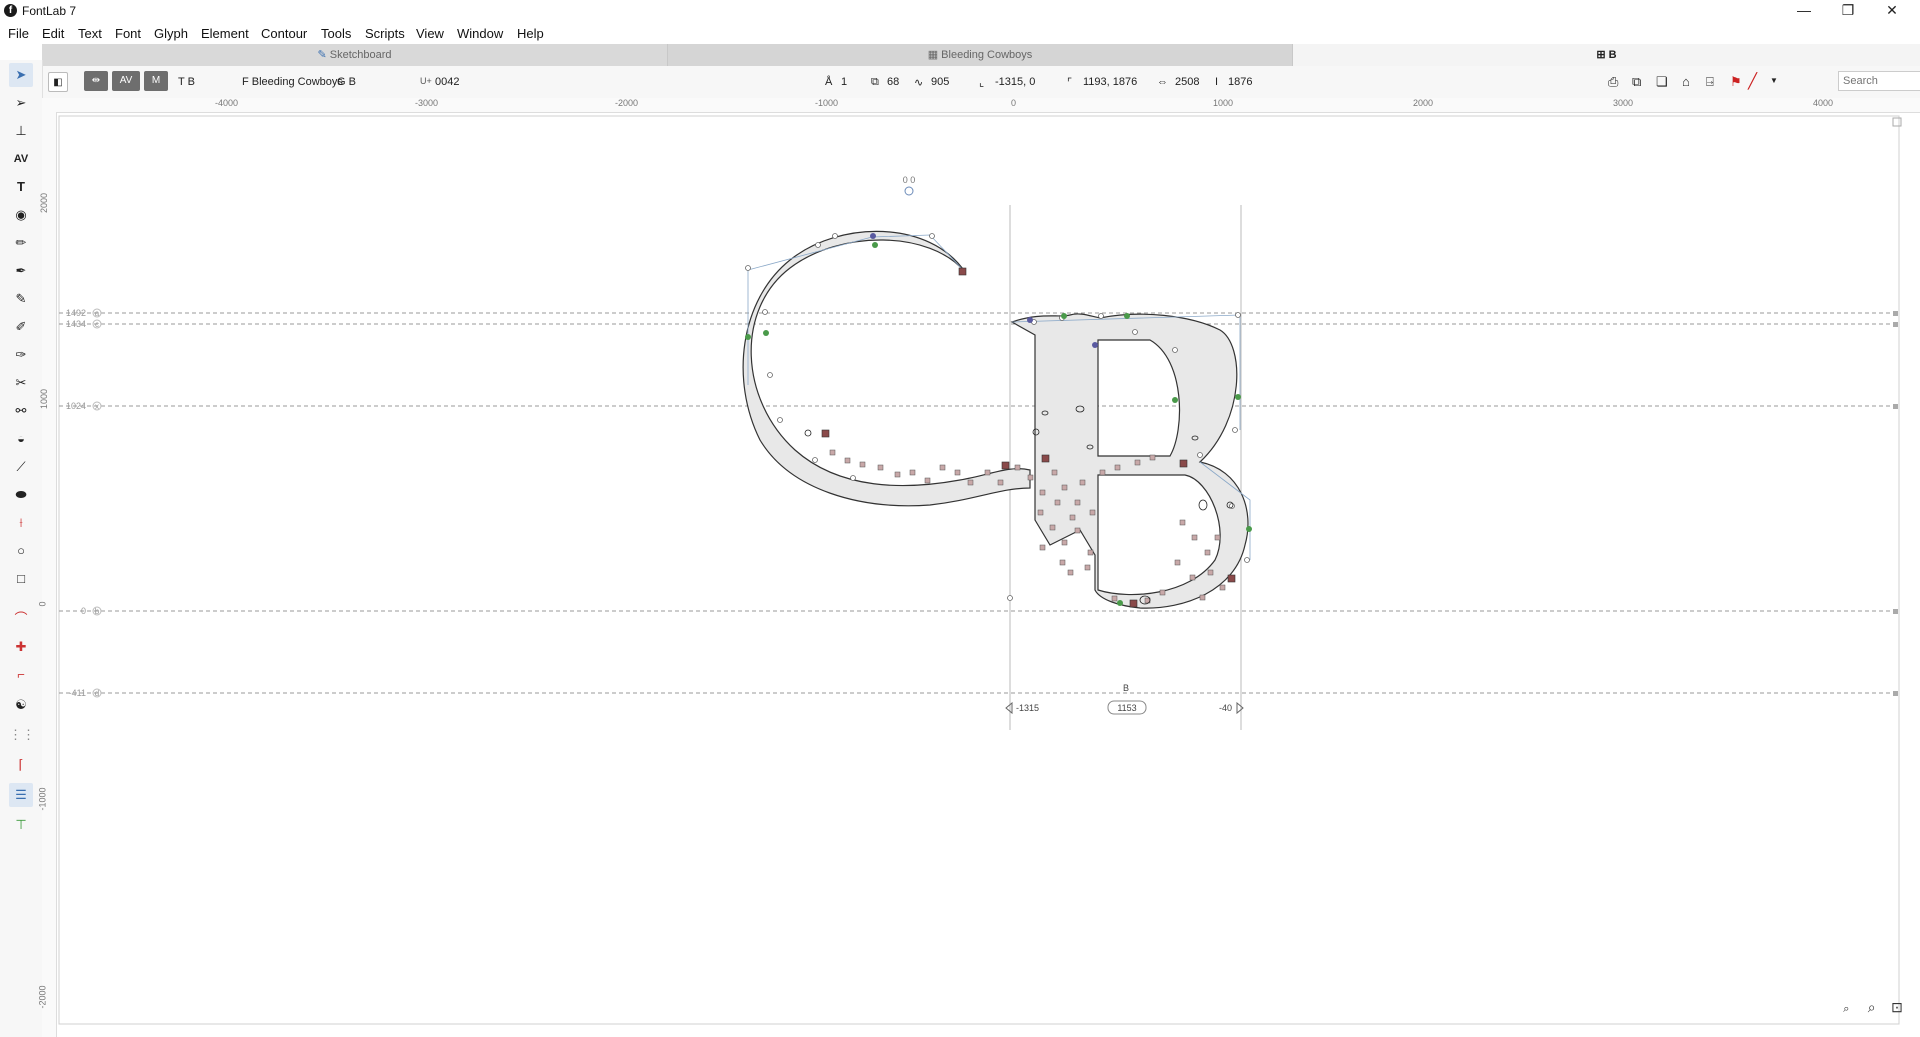 The width and height of the screenshot is (1920, 1037). What do you see at coordinates (21, 187) in the screenshot?
I see `text-tool-icon: T` at bounding box center [21, 187].